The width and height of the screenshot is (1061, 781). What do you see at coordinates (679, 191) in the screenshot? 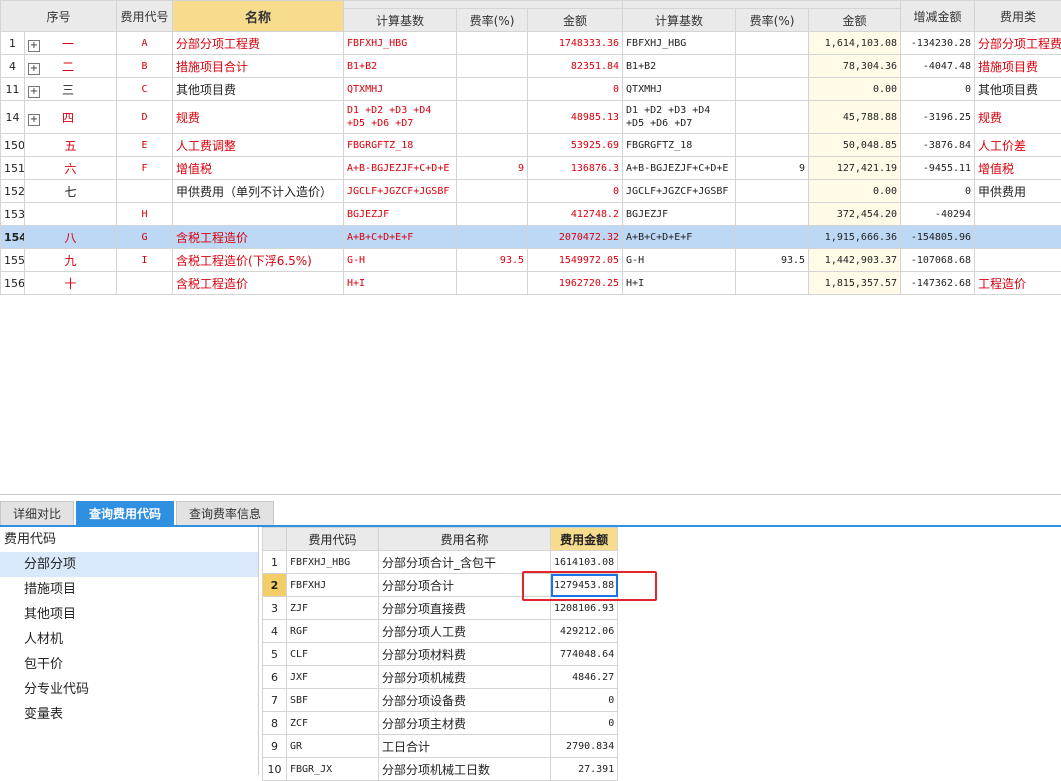
I see `row-calc-base-2: JGCLF+JGZCF+JGSBF` at bounding box center [679, 191].